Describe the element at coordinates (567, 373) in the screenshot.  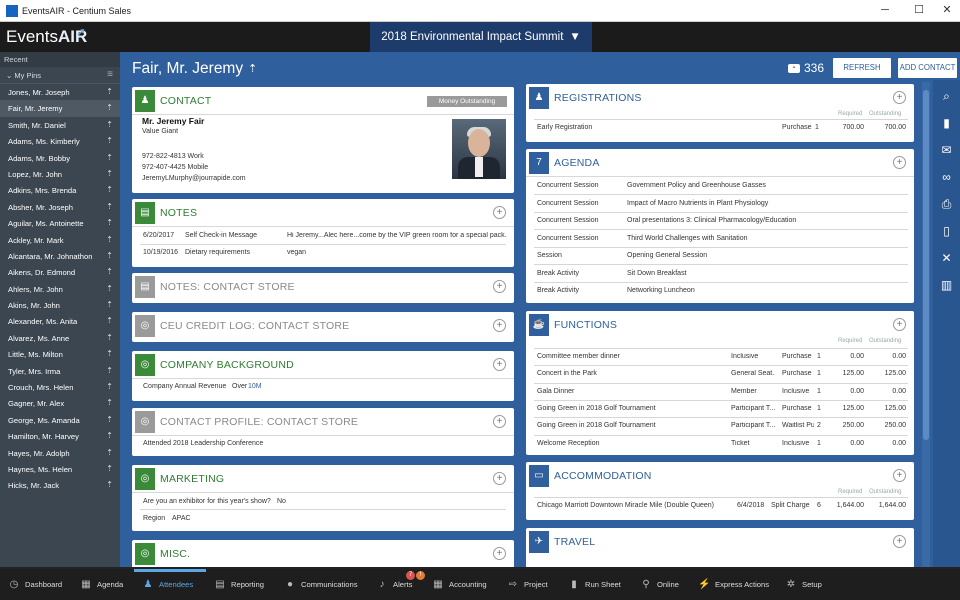
I see `function-name: Concert in the Park` at that location.